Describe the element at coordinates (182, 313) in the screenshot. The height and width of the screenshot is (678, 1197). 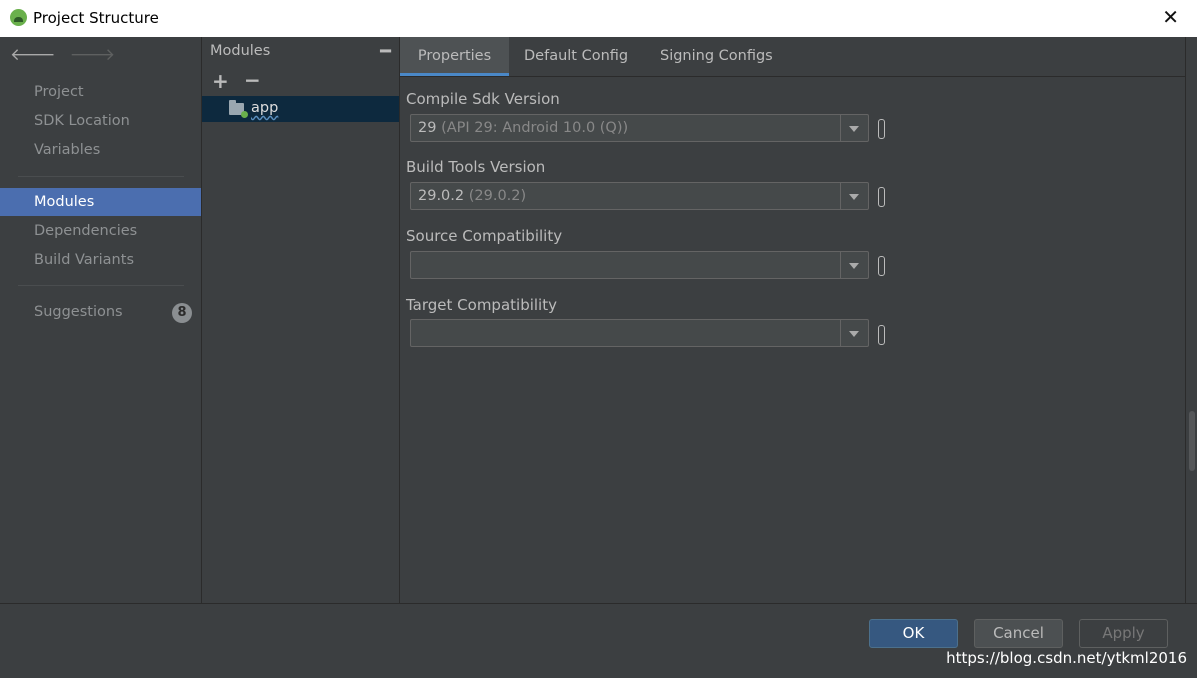
I see `suggestions-count-badge: 8` at that location.